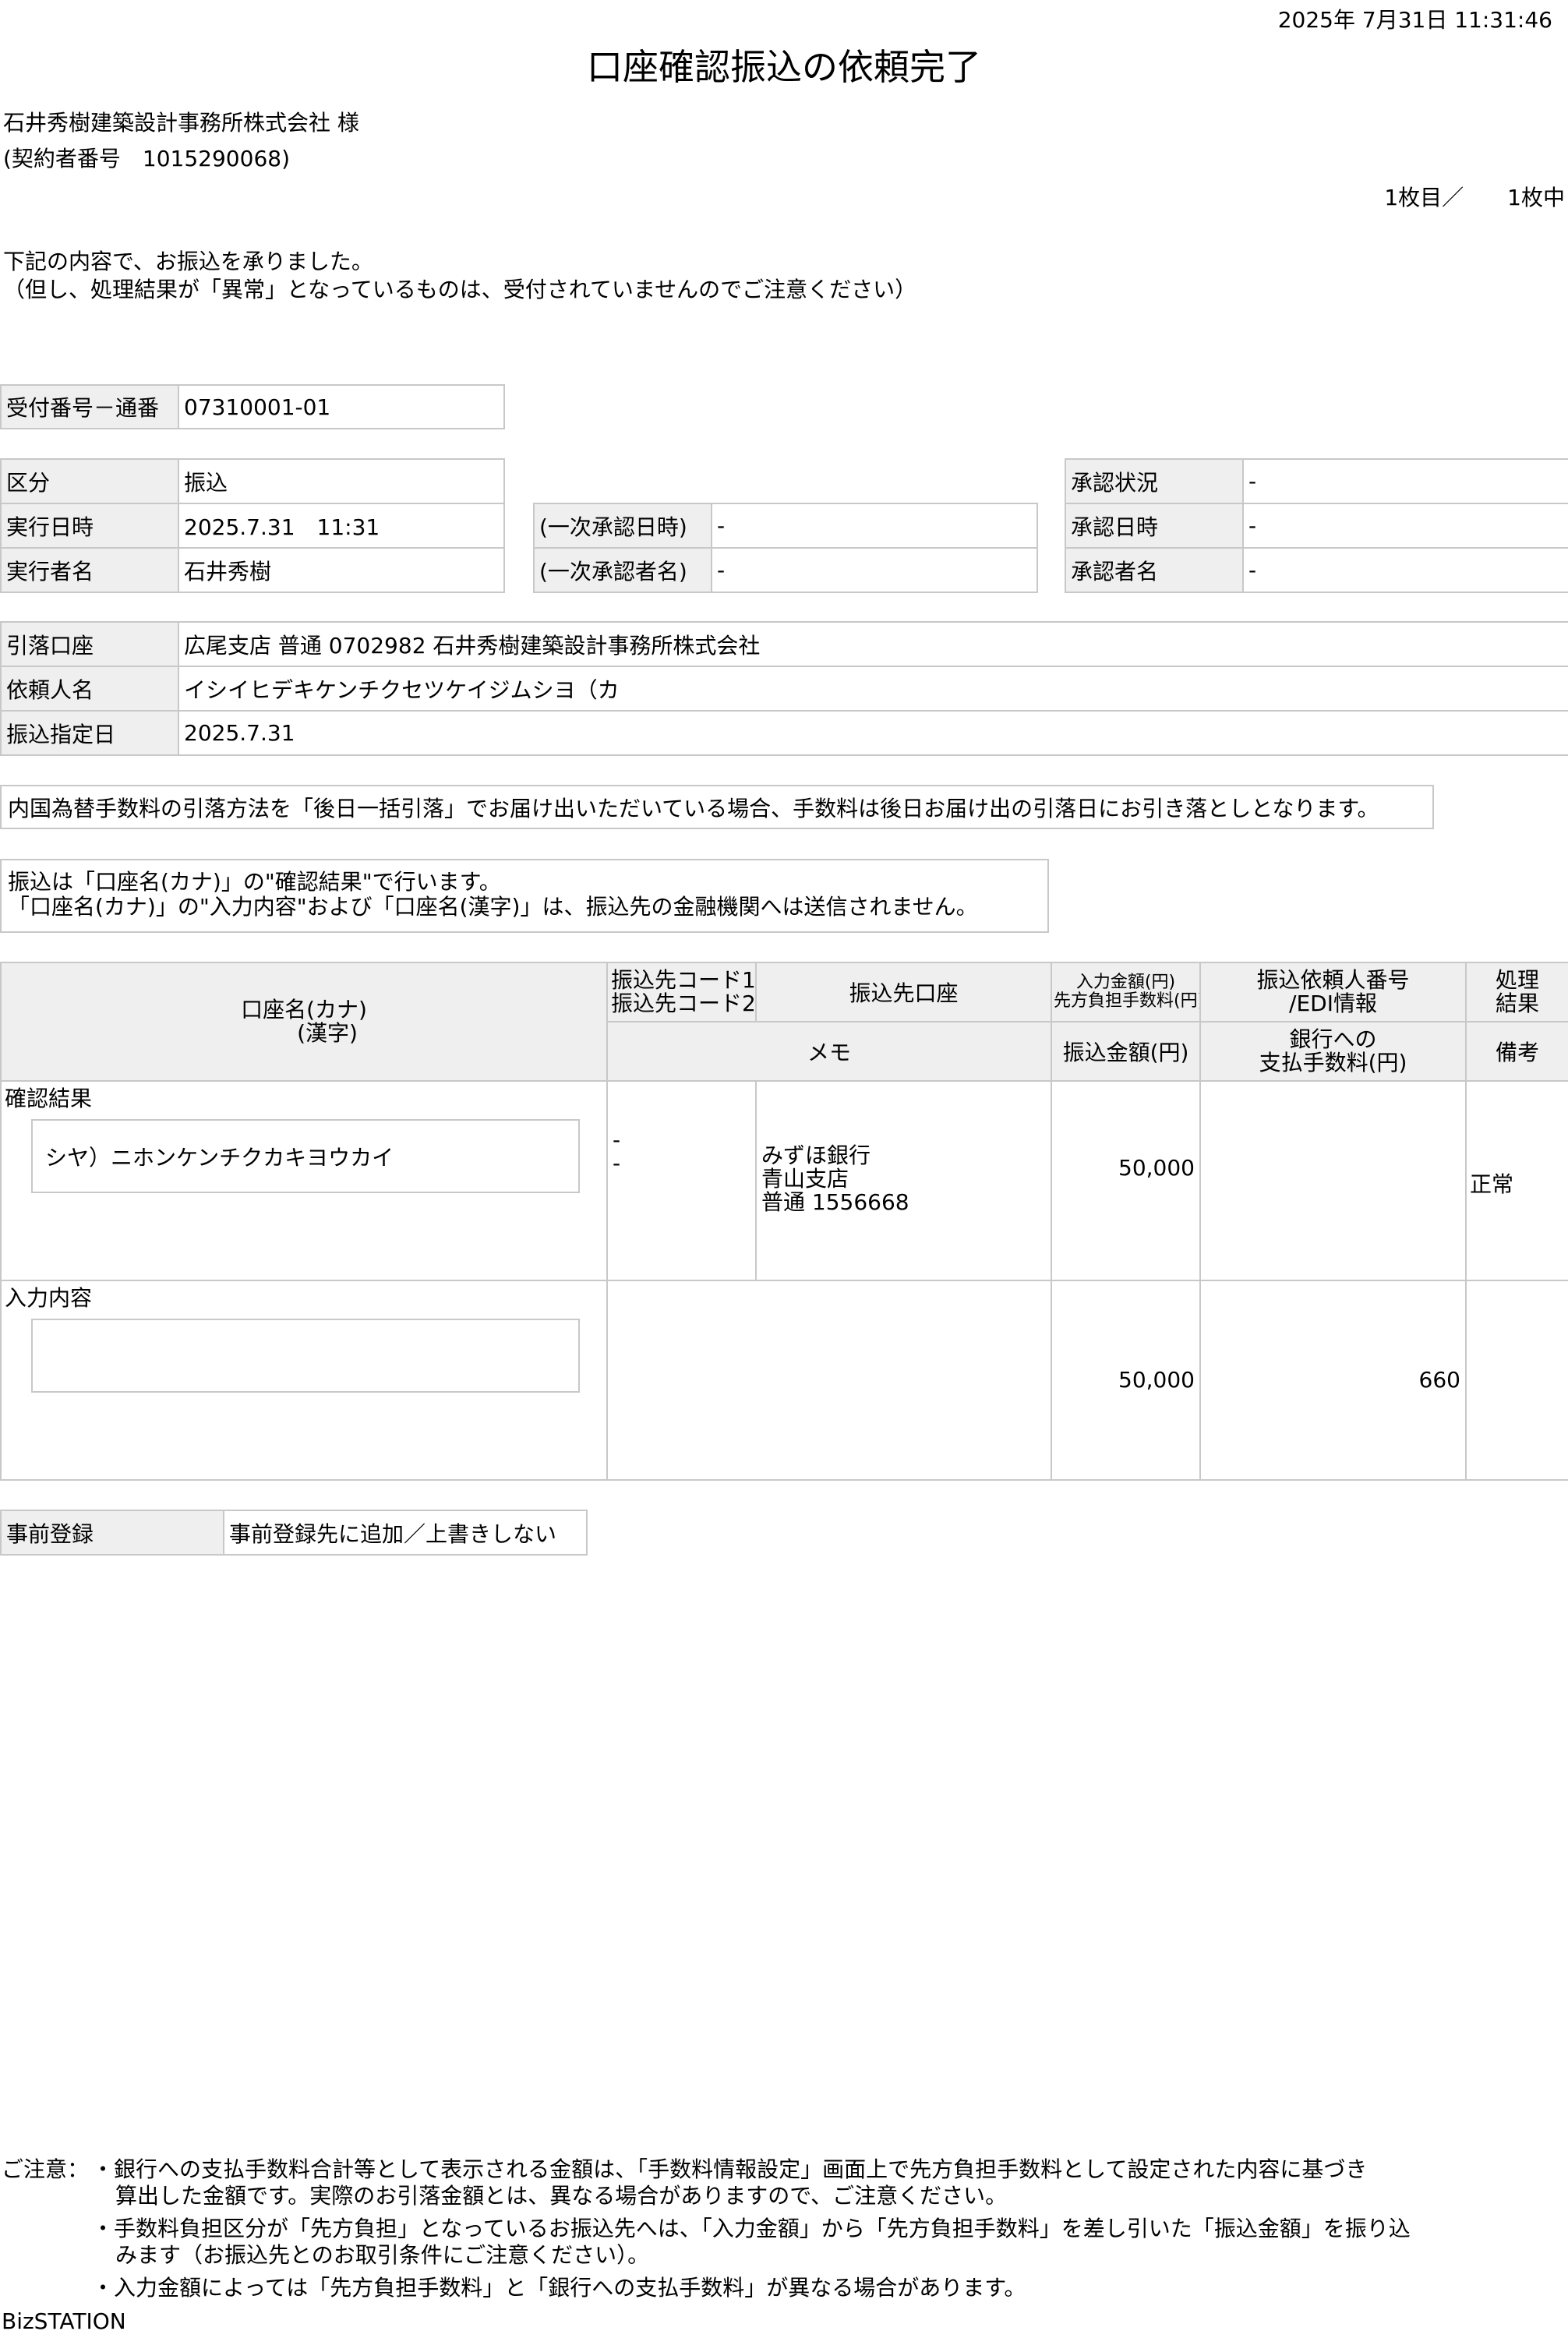  What do you see at coordinates (1333, 1003) in the screenshot?
I see `header-edi: /EDI情報` at bounding box center [1333, 1003].